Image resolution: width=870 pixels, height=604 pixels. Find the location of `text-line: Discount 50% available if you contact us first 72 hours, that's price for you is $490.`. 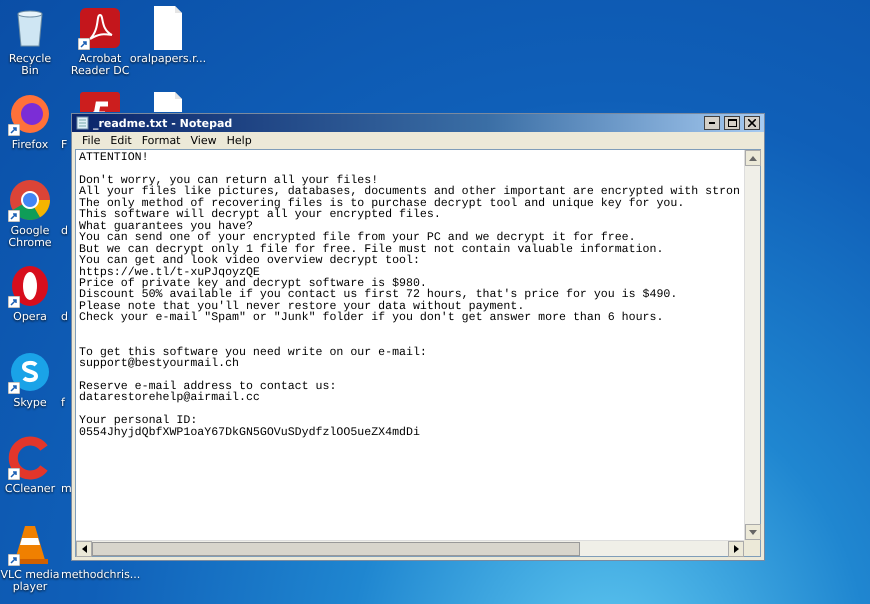

text-line: Discount 50% available if you contact us first 72 hours, that's price for you is $490. is located at coordinates (378, 295).